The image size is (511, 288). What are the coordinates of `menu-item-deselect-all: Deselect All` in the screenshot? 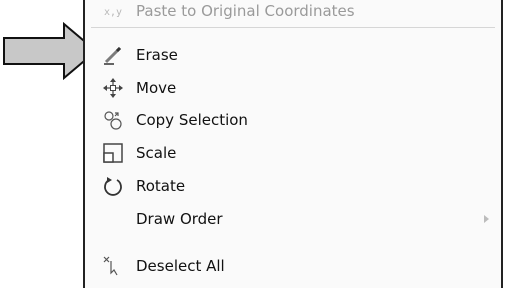 It's located at (293, 266).